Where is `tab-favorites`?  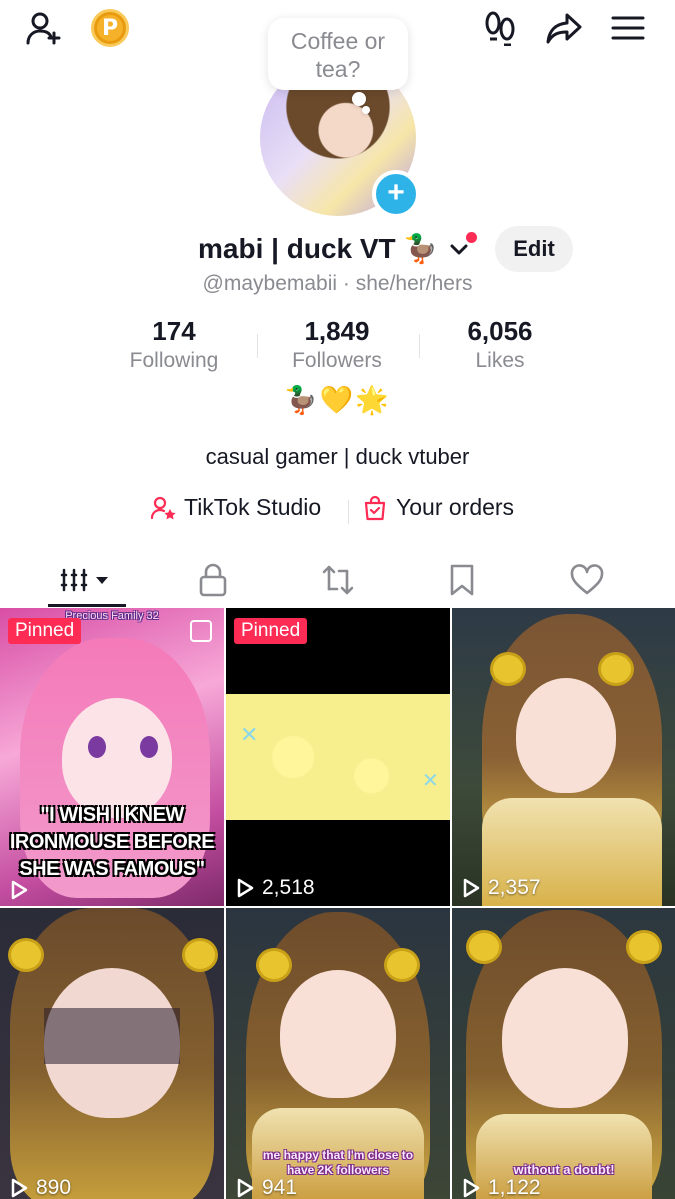
tab-favorites is located at coordinates (461, 580).